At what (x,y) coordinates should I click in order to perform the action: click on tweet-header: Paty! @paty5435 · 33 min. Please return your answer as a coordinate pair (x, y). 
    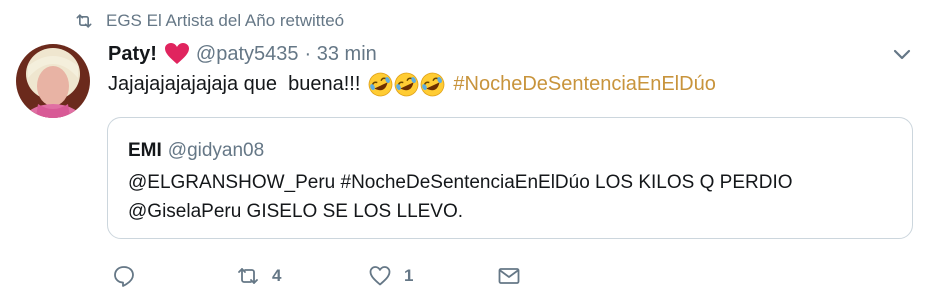
    Looking at the image, I should click on (242, 54).